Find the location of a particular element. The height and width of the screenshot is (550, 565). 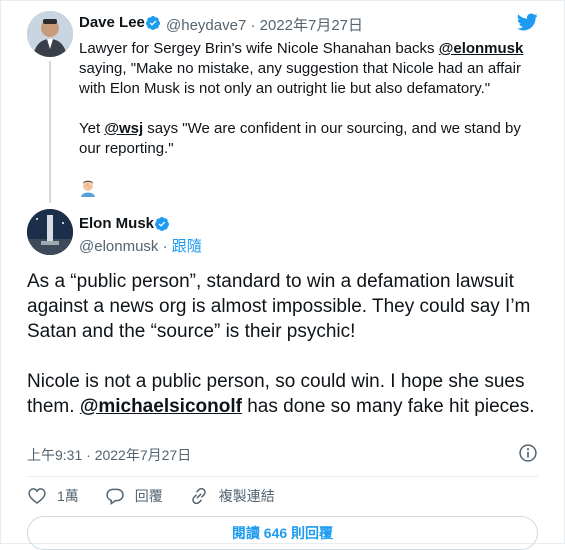

tweet-timestamp: 上午9:31 · 2022年7月27日 is located at coordinates (109, 455).